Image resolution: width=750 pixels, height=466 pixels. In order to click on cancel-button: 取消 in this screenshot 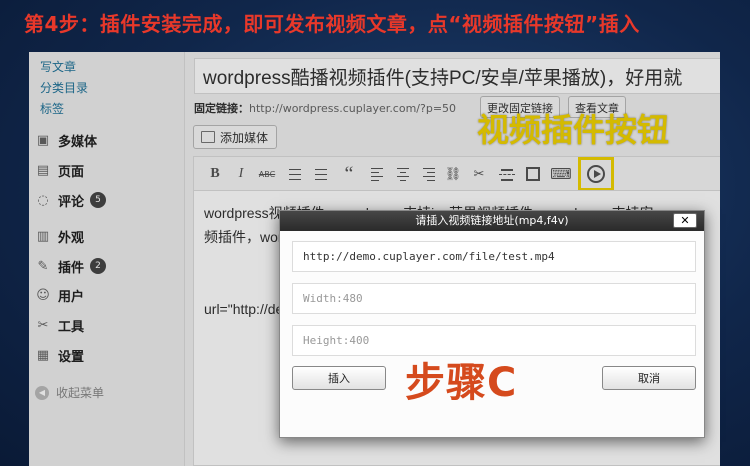, I will do `click(649, 378)`.